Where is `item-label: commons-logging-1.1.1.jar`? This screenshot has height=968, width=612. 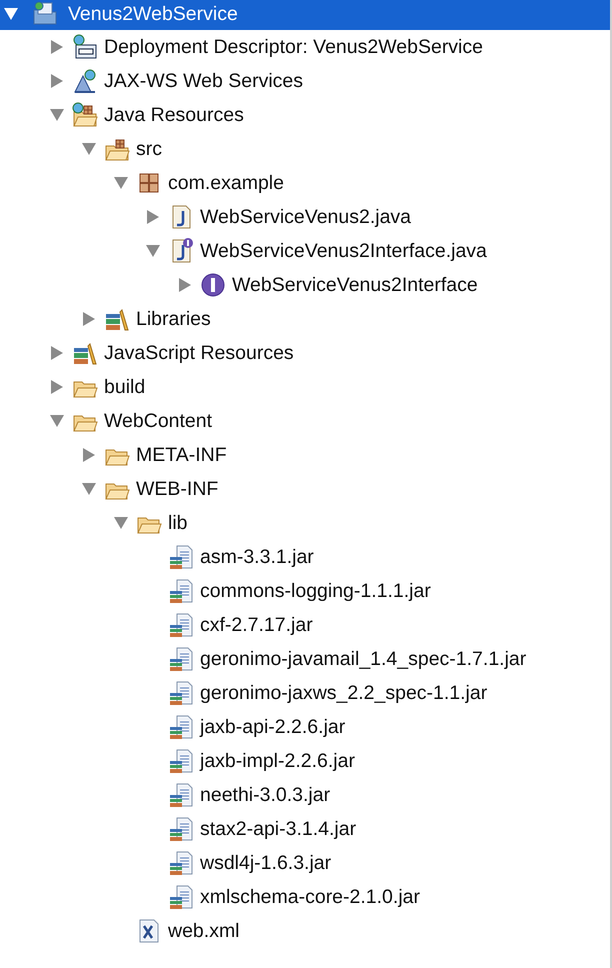 item-label: commons-logging-1.1.1.jar is located at coordinates (315, 591).